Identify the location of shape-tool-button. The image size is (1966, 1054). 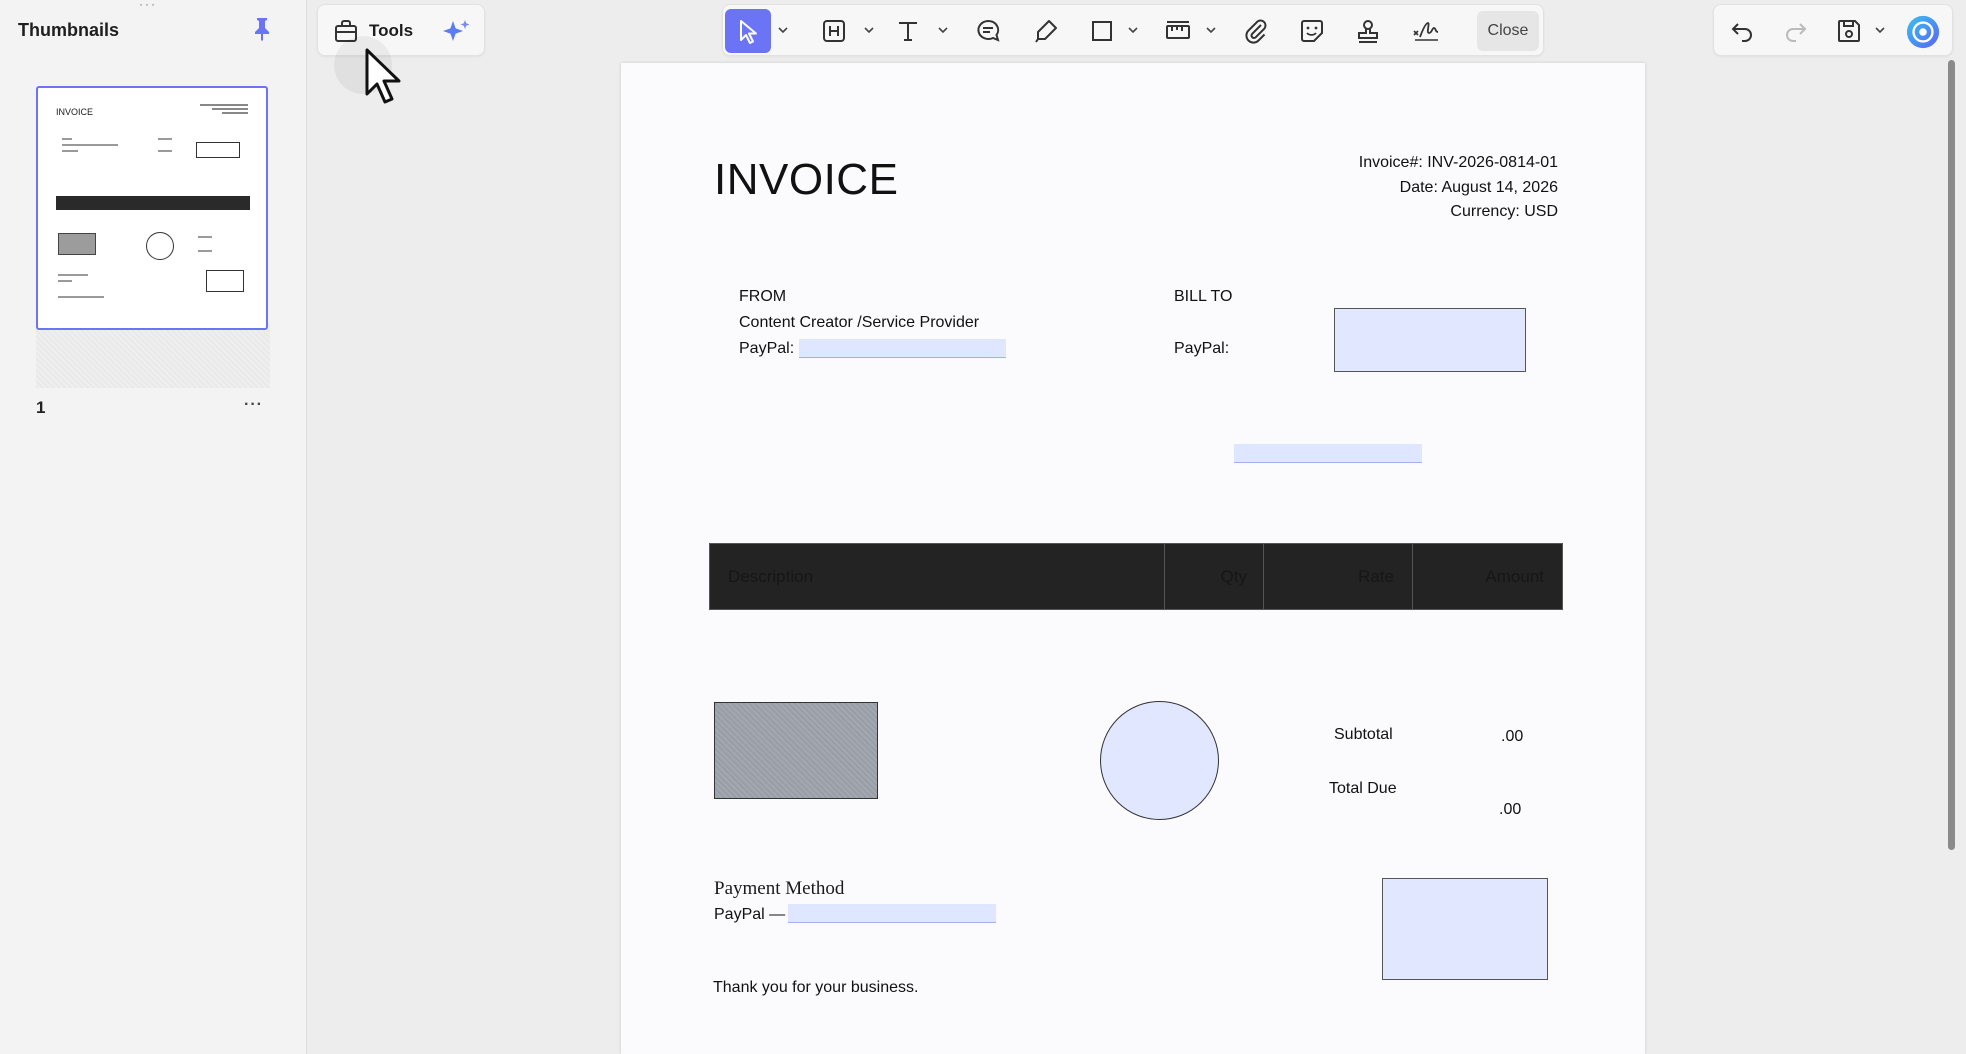
(1102, 31).